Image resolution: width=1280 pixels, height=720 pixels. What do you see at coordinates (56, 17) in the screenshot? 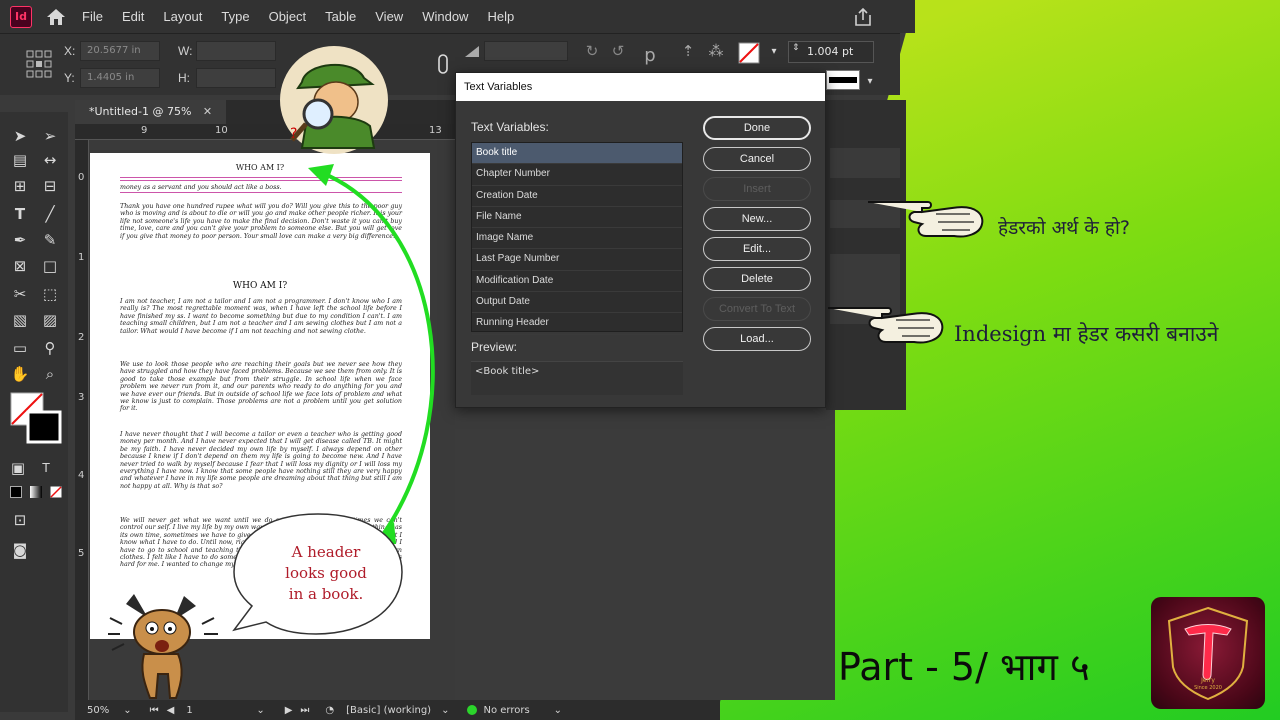
I see `home-icon` at bounding box center [56, 17].